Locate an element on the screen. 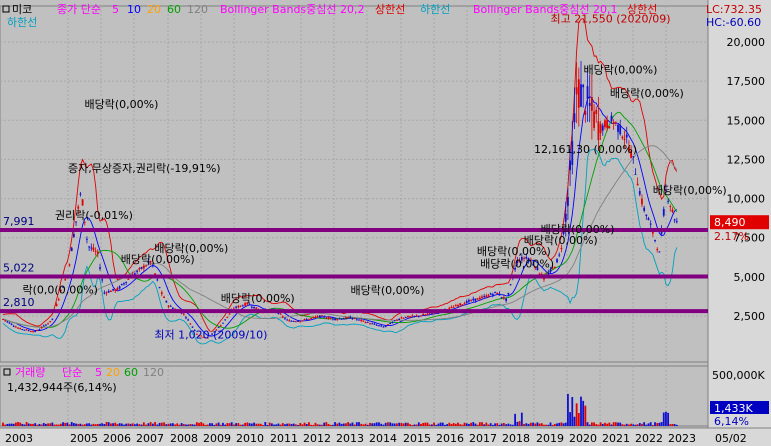 This screenshot has height=446, width=771. legend-ma60: 60 is located at coordinates (174, 9).